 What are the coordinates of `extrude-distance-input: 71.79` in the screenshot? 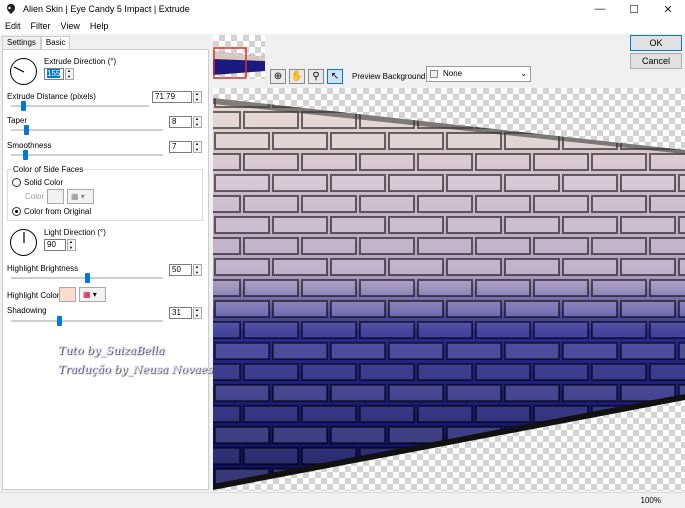 It's located at (172, 97).